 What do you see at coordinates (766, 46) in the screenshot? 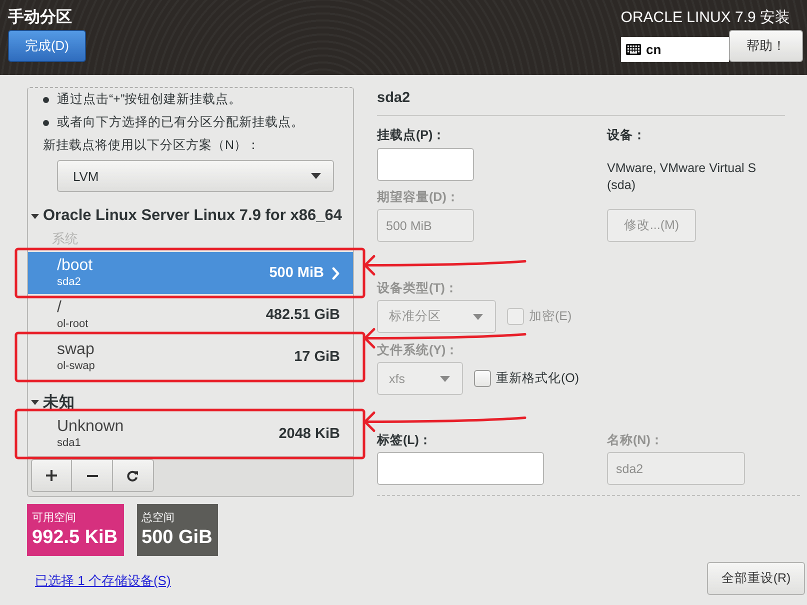
I see `help-button: 帮助！` at bounding box center [766, 46].